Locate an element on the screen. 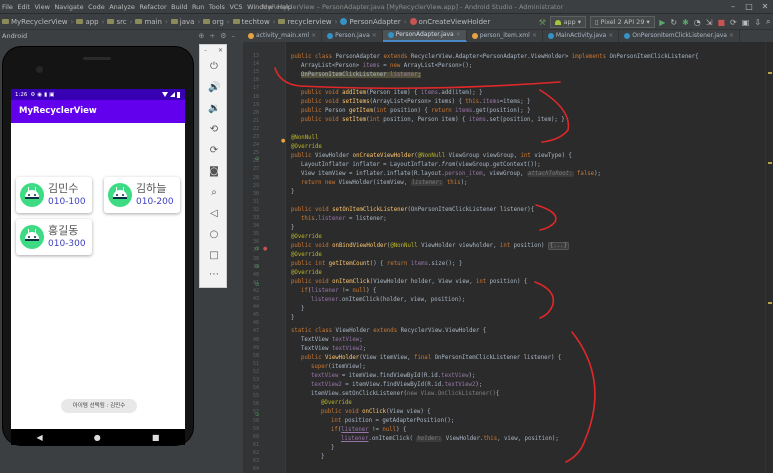  breakpoint-icon: ● is located at coordinates (265, 249).